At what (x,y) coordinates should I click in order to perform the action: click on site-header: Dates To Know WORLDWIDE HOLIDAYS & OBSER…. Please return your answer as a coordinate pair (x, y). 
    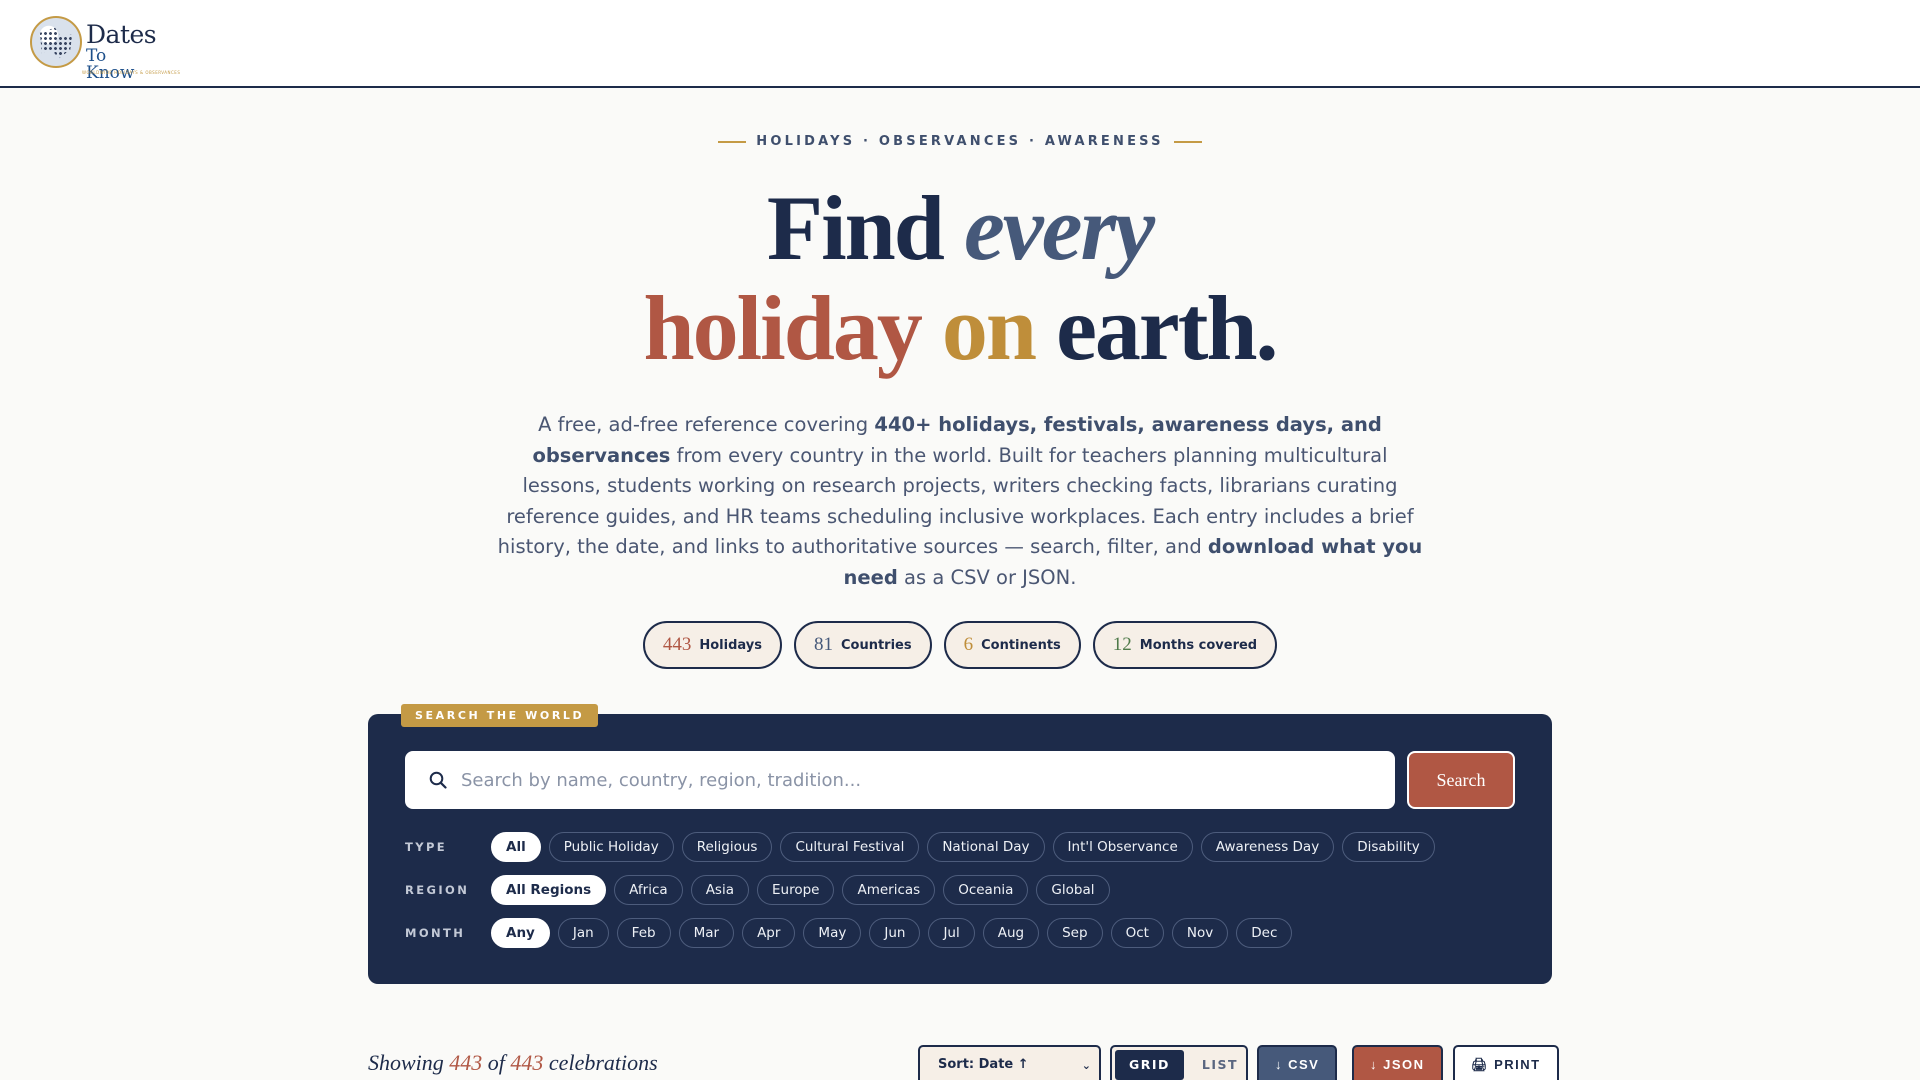
    Looking at the image, I should click on (960, 44).